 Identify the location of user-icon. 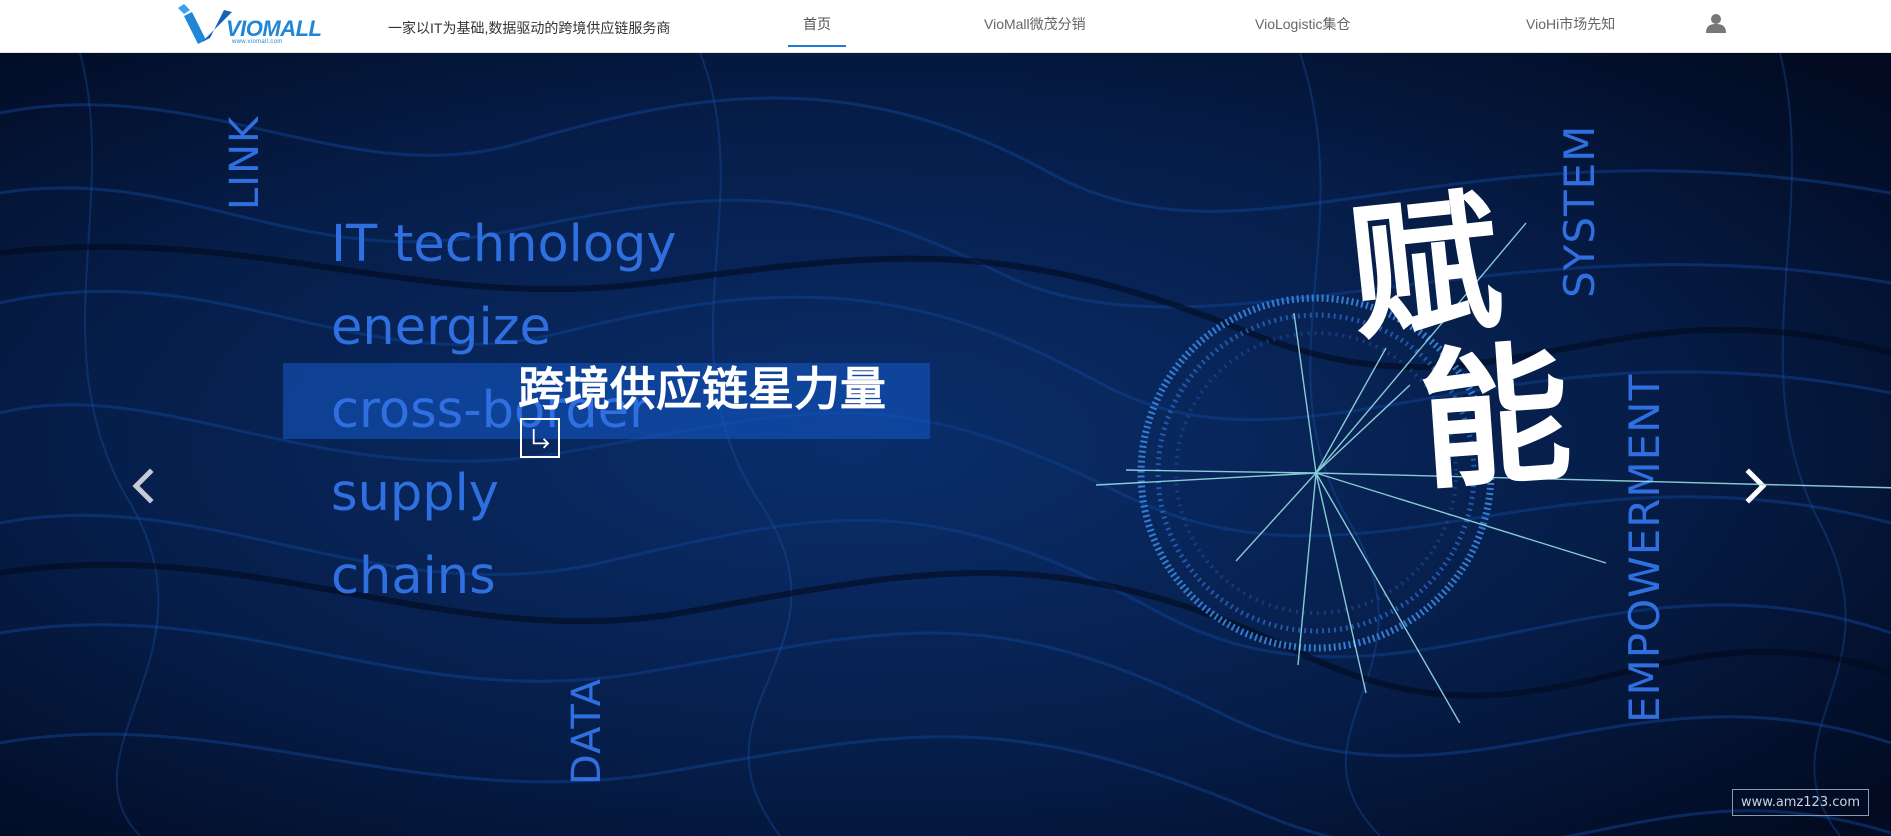
(1716, 23).